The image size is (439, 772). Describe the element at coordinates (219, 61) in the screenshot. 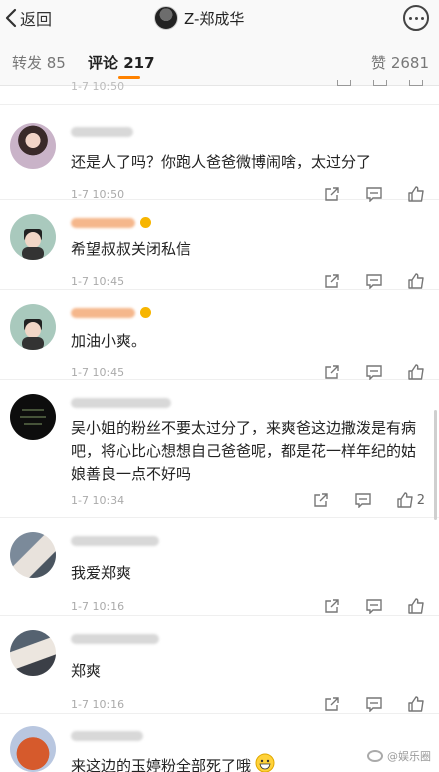

I see `tab-bar: 转发 85 评论 217 赞 2681` at that location.